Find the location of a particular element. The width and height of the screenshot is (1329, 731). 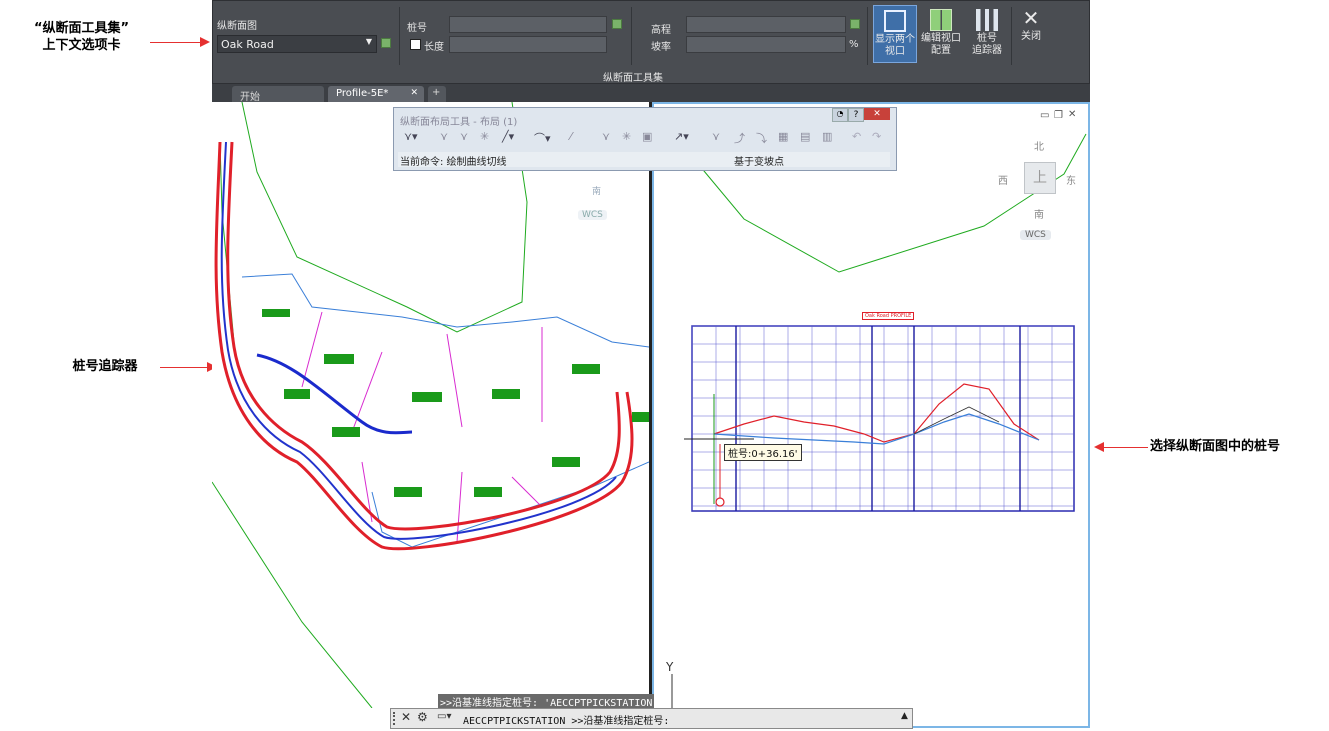

delete-pvi-icon: ⋎ is located at coordinates (464, 136).